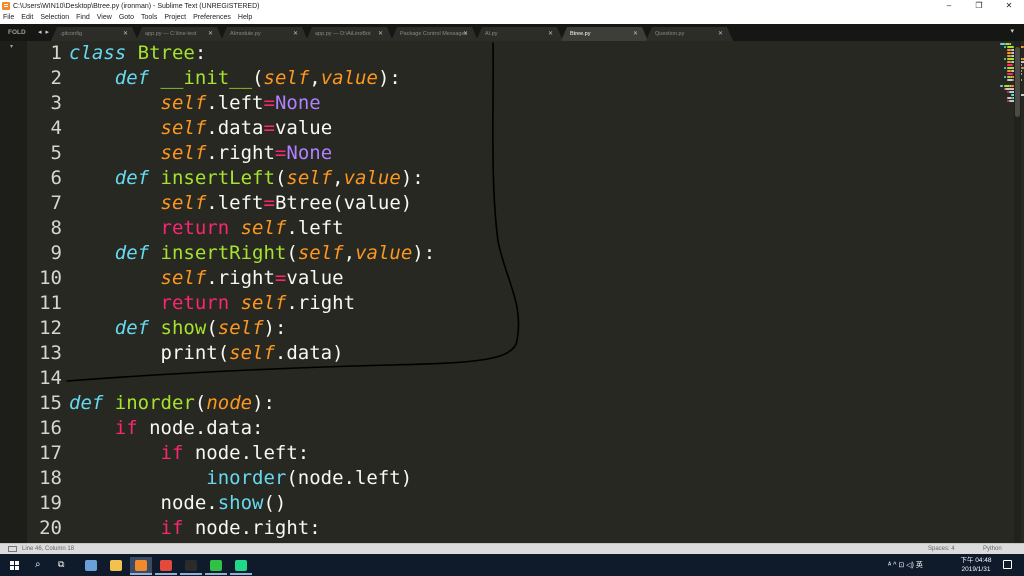 This screenshot has height=576, width=1024. I want to click on code-line: def insertRight(self,value):, so click(252, 253).